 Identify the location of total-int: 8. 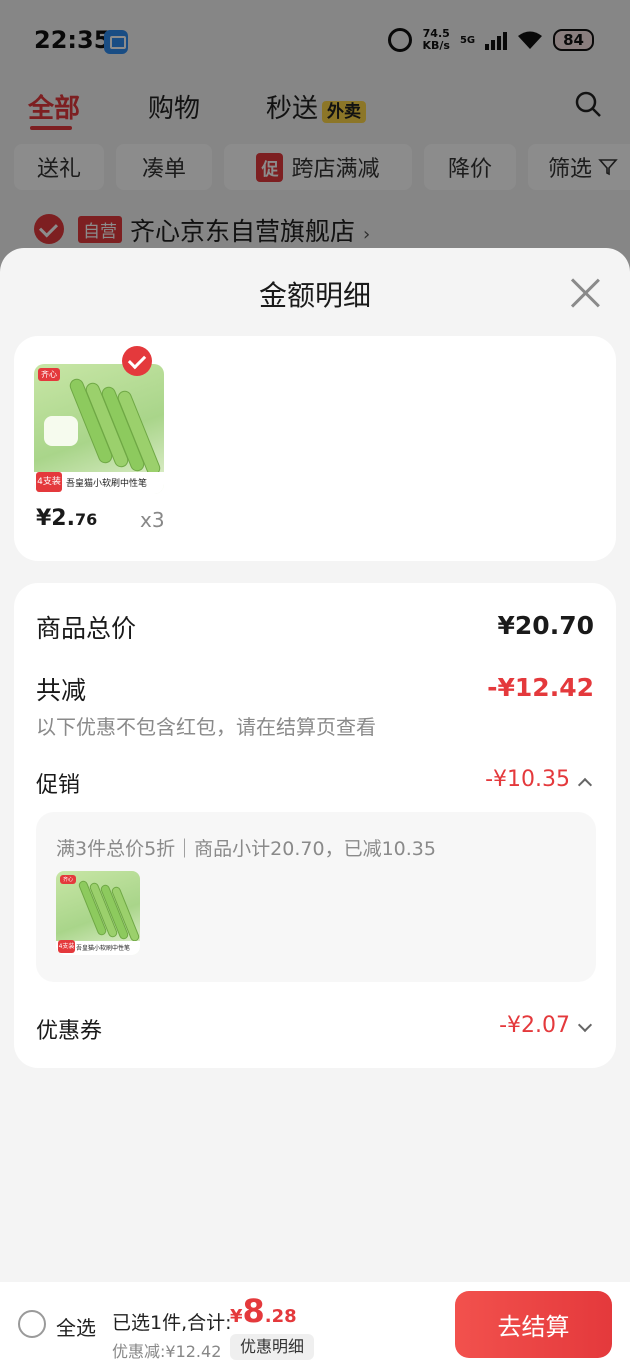
(253, 1311).